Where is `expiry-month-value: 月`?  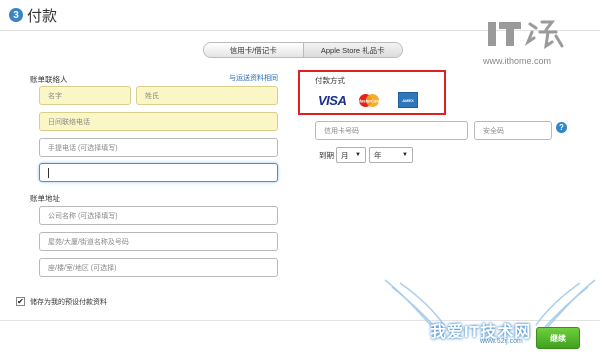 expiry-month-value: 月 is located at coordinates (345, 155).